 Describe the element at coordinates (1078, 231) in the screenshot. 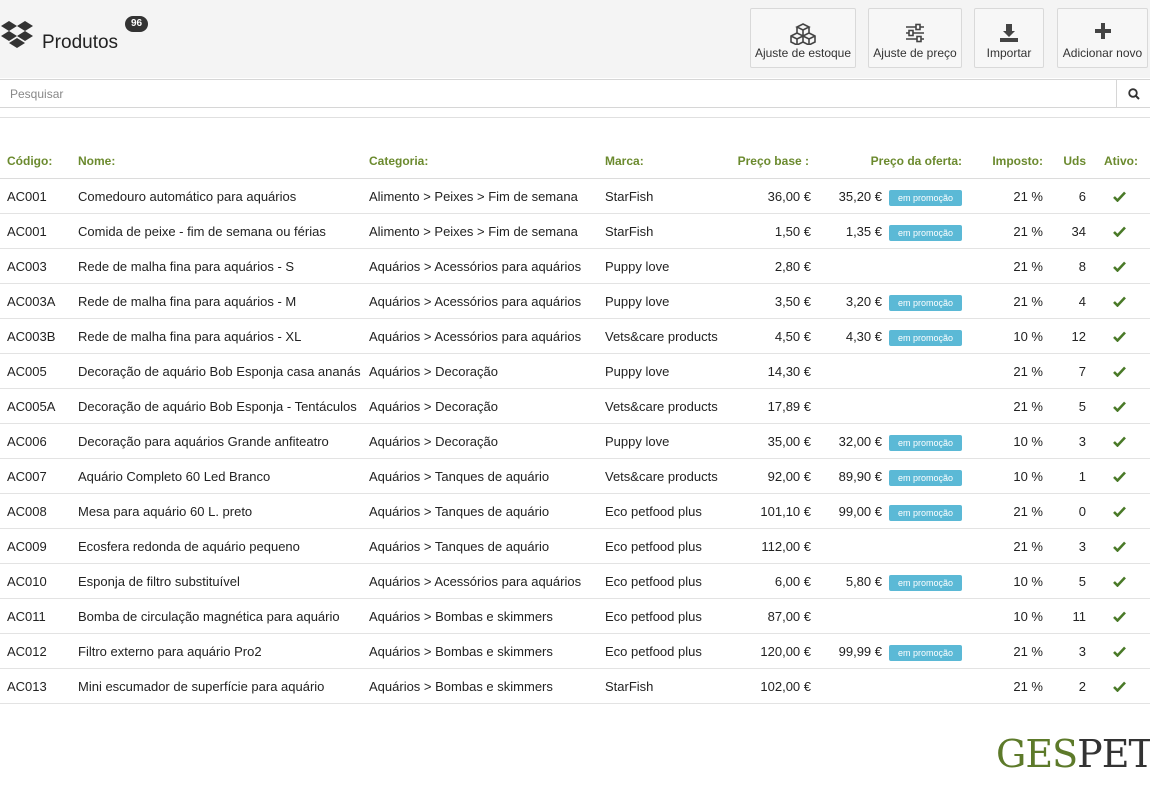

I see `cell-units: 34` at that location.